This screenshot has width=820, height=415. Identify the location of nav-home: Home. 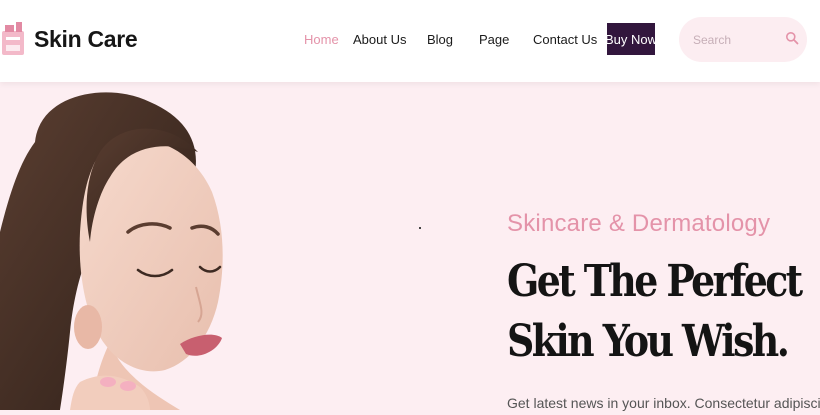
(321, 39).